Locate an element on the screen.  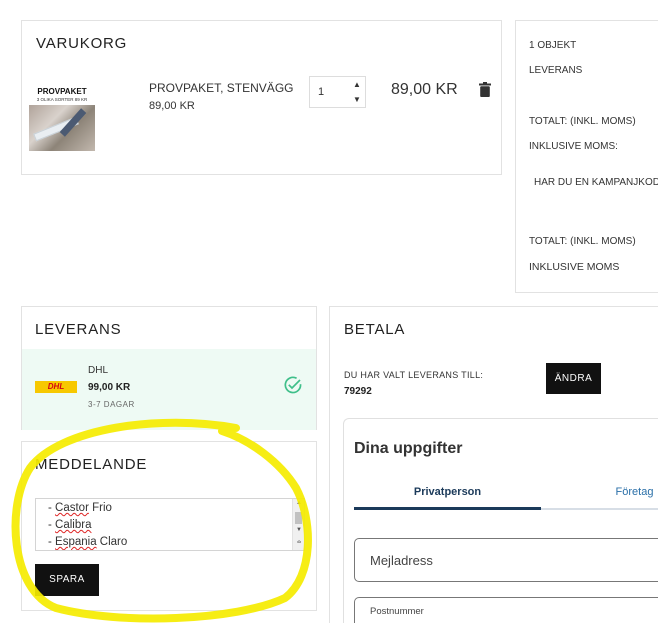
summary-total-label-2: TOTALT: (INKL. MOMS) is located at coordinates (582, 241).